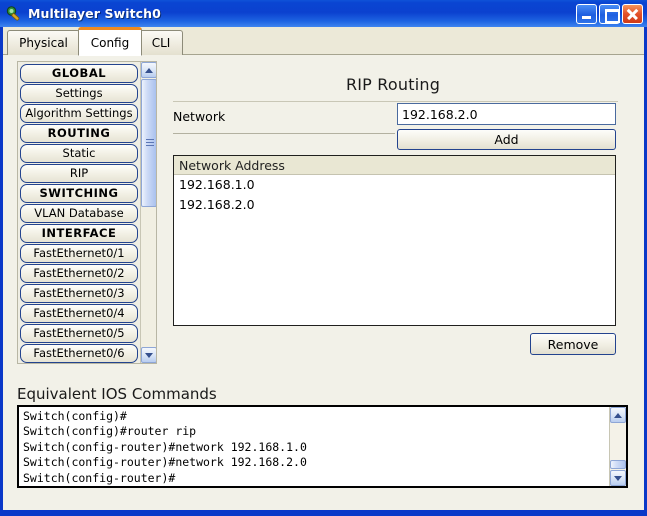  Describe the element at coordinates (79, 273) in the screenshot. I see `sidebar-item-fastethernet0-2: FastEthernet0/2` at that location.